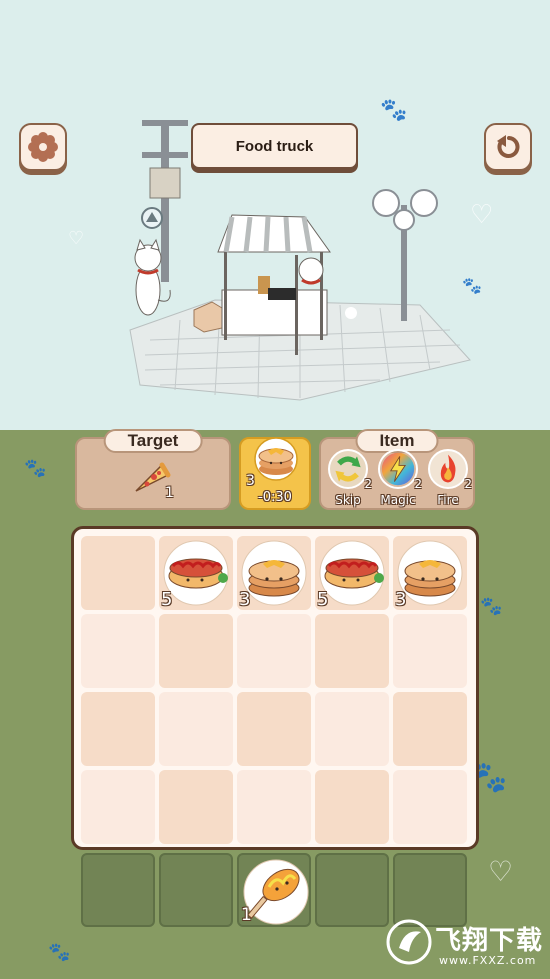  What do you see at coordinates (489, 941) in the screenshot?
I see `watermark-title: 飞翔下载` at bounding box center [489, 941].